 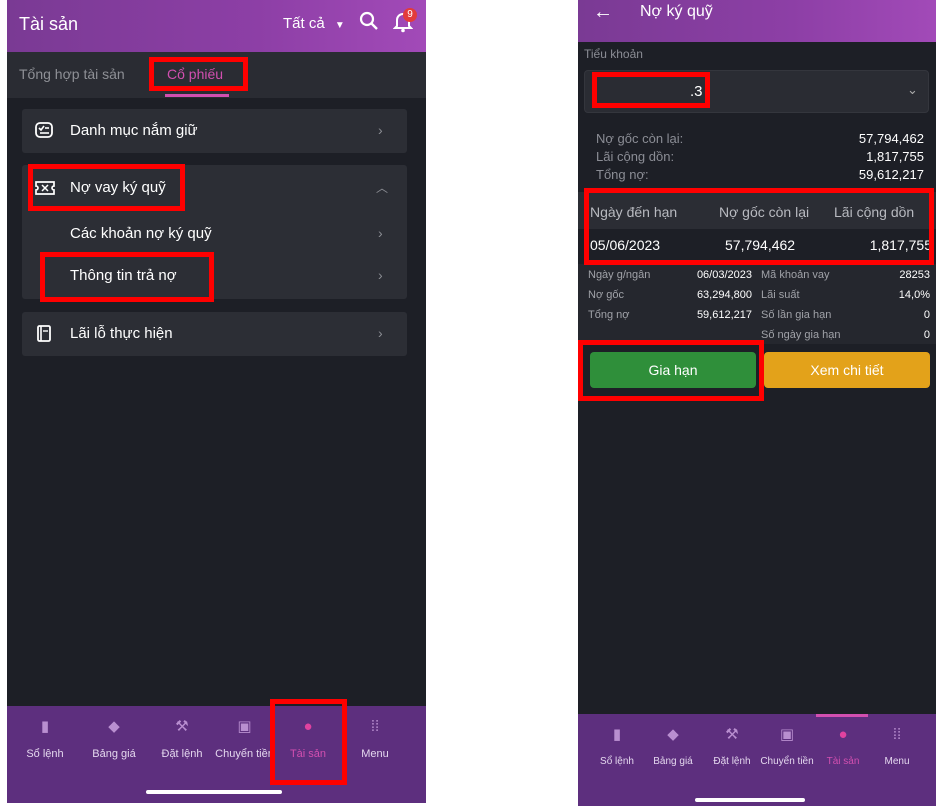 I want to click on summary-value: 57,794,462, so click(x=891, y=138).